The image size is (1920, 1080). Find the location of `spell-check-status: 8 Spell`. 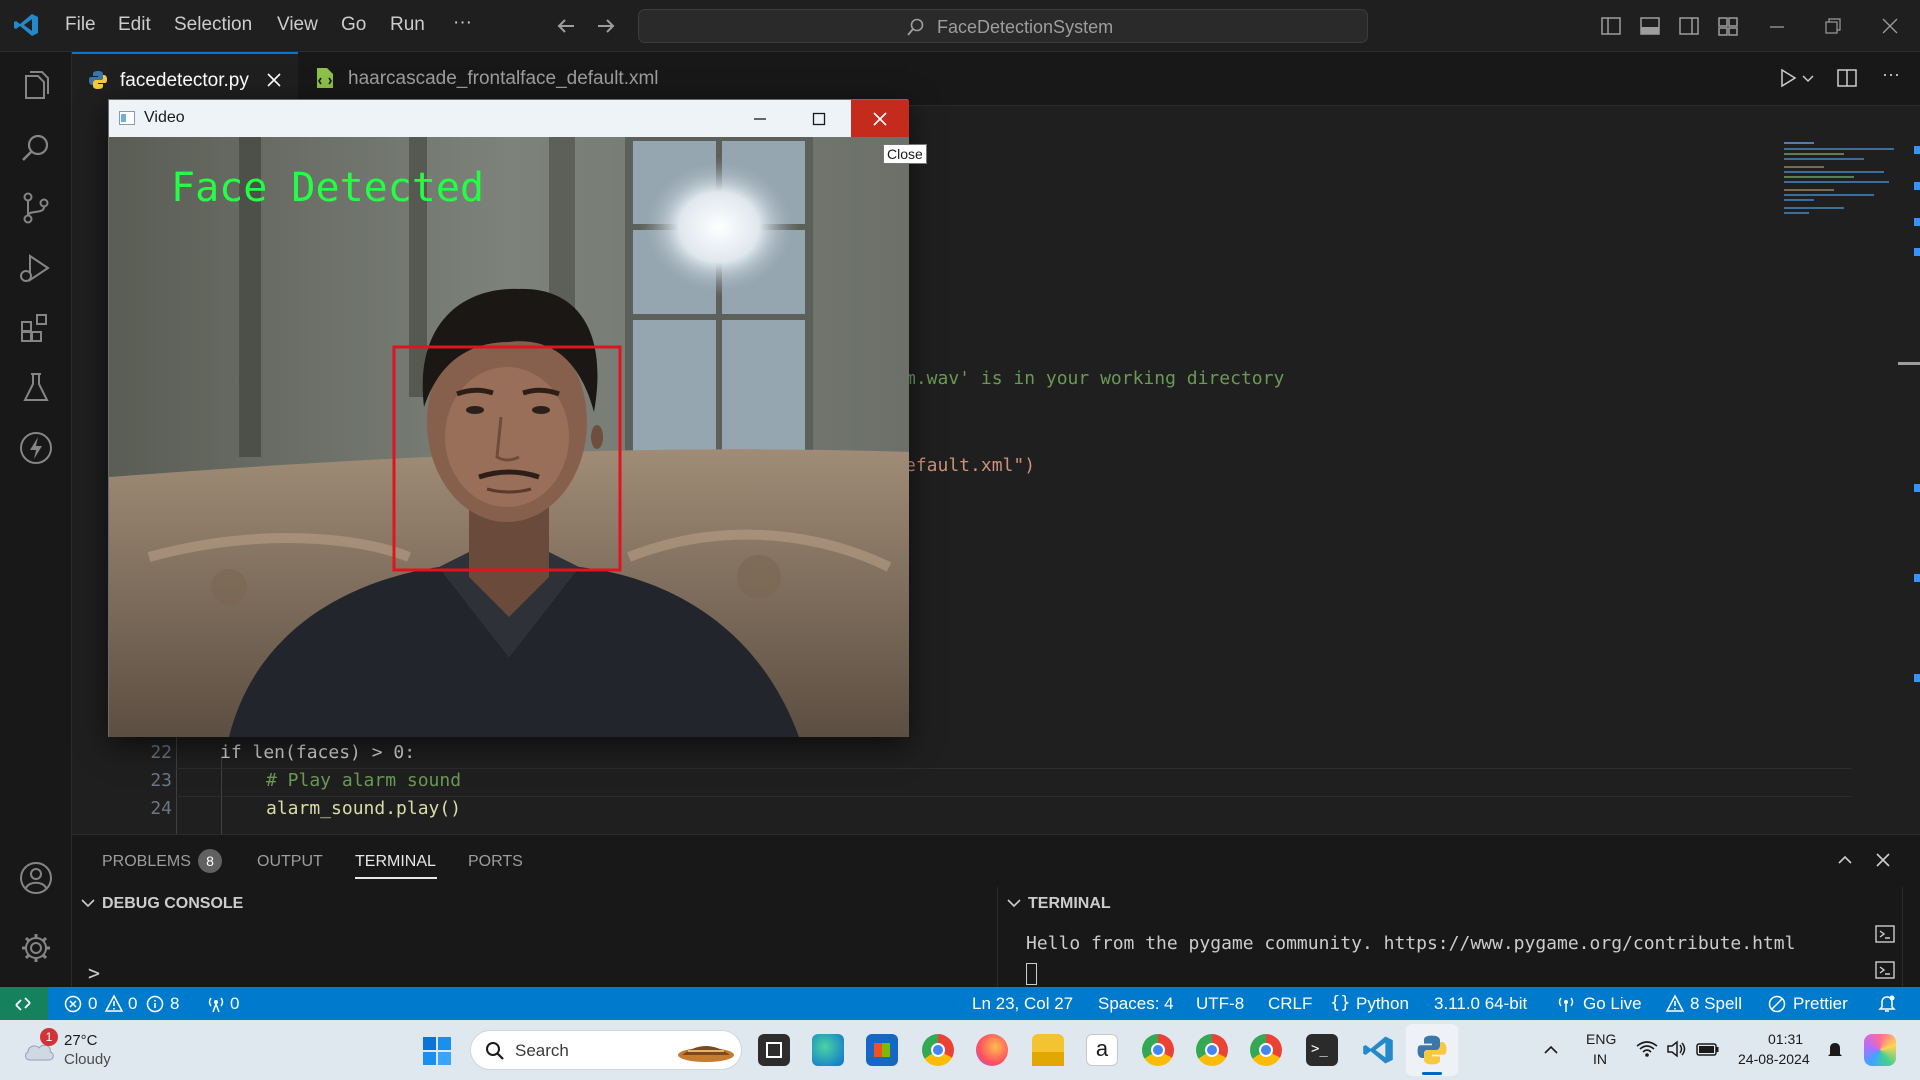

spell-check-status: 8 Spell is located at coordinates (1716, 1004).